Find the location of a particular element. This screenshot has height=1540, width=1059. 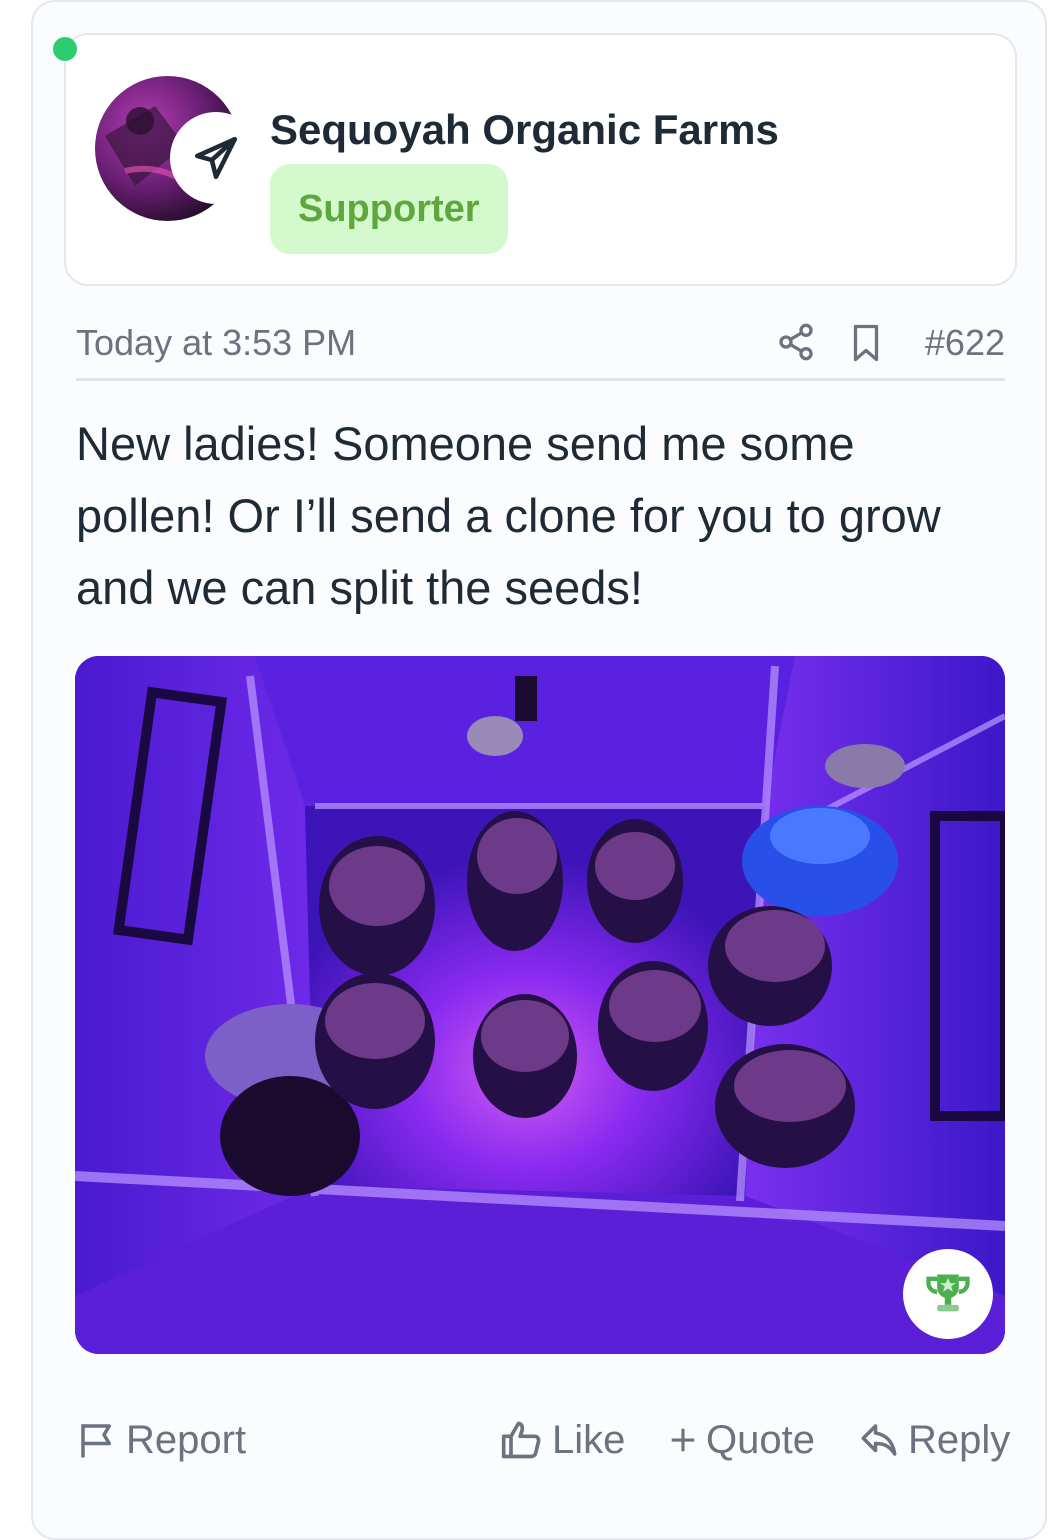

post-actions: Report Like Quote Reply is located at coordinates (543, 1440).